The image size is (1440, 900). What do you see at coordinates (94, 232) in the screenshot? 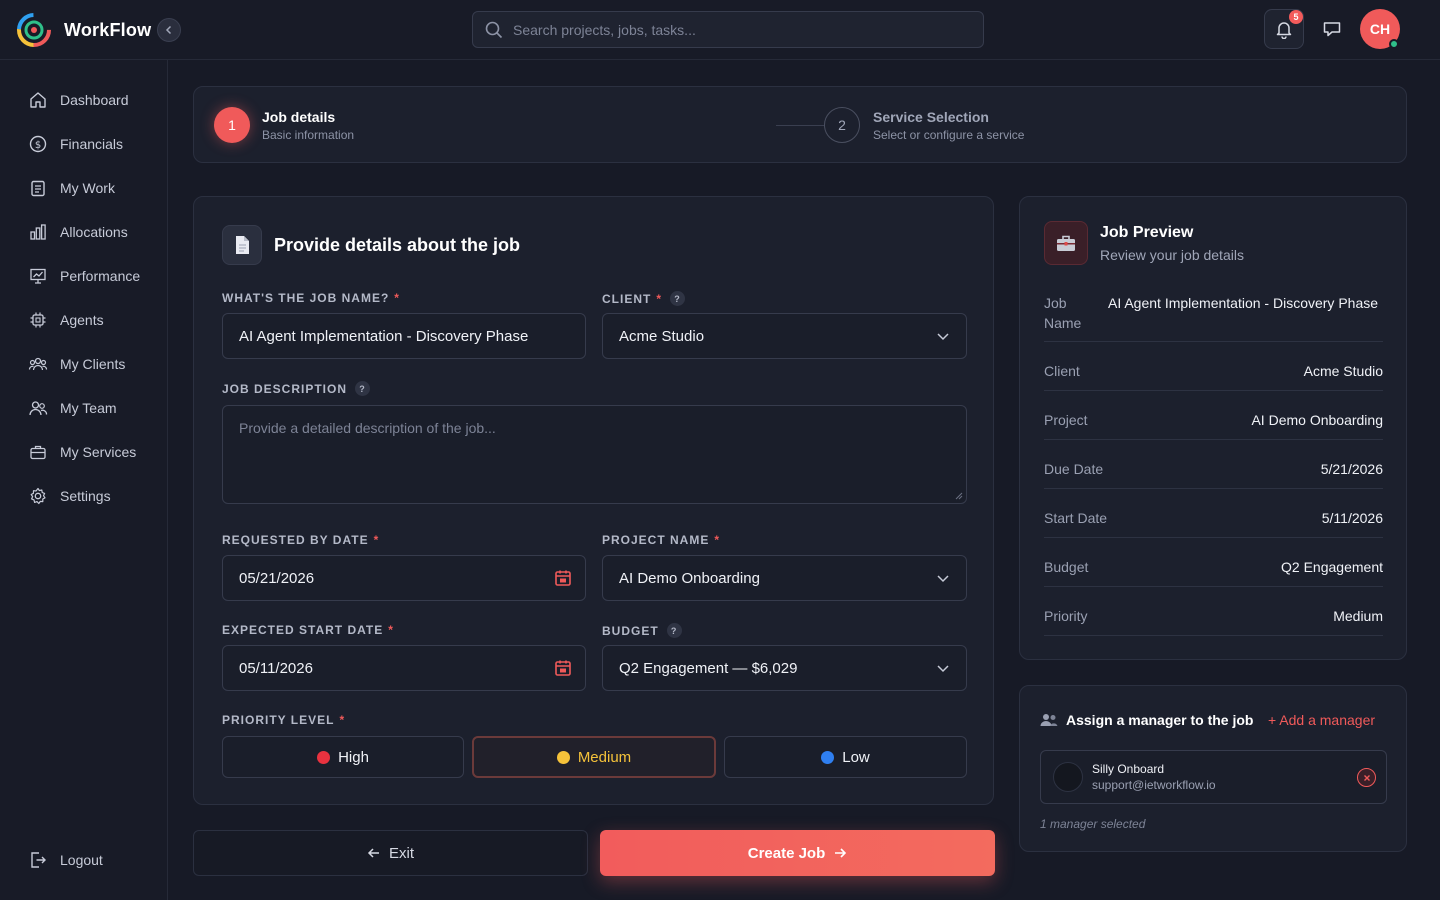
I see `sidebar-item-label: Allocations` at bounding box center [94, 232].